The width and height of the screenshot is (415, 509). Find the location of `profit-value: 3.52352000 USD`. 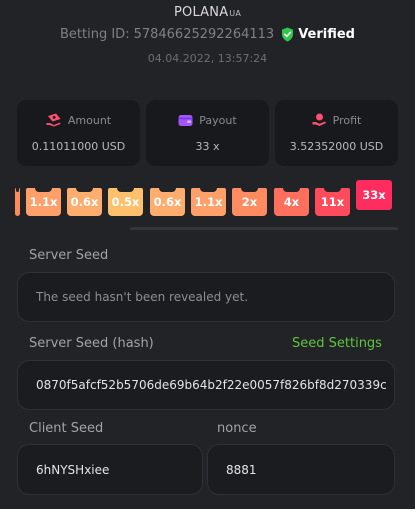

profit-value: 3.52352000 USD is located at coordinates (336, 146).